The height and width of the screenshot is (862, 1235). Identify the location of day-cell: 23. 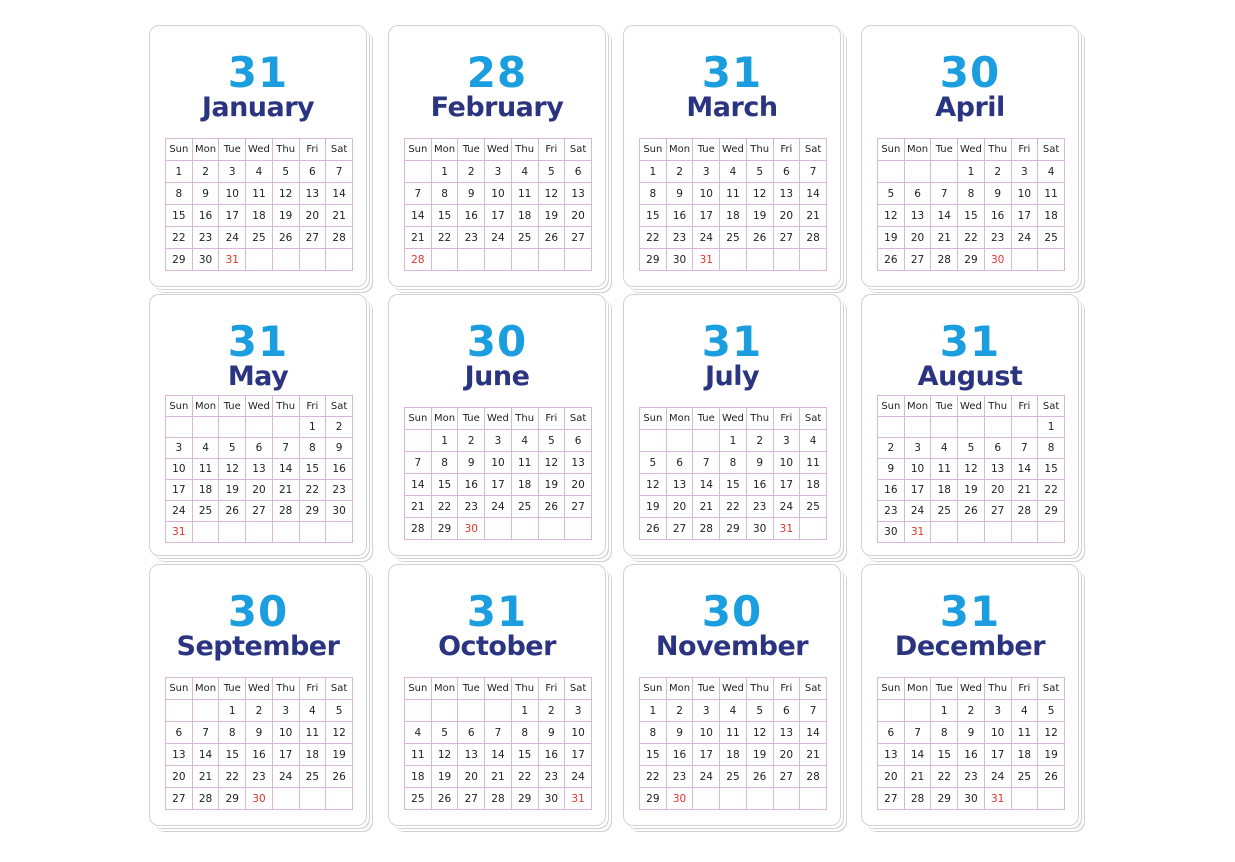
(471, 237).